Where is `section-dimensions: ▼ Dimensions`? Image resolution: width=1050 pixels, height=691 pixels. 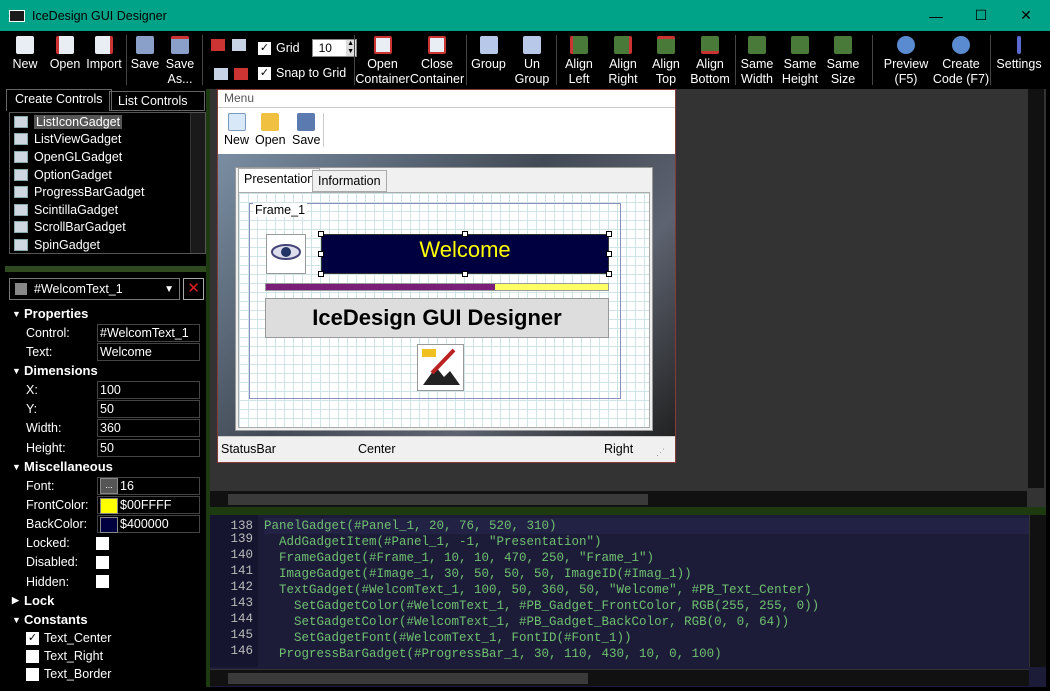
section-dimensions: ▼ Dimensions is located at coordinates (107, 370).